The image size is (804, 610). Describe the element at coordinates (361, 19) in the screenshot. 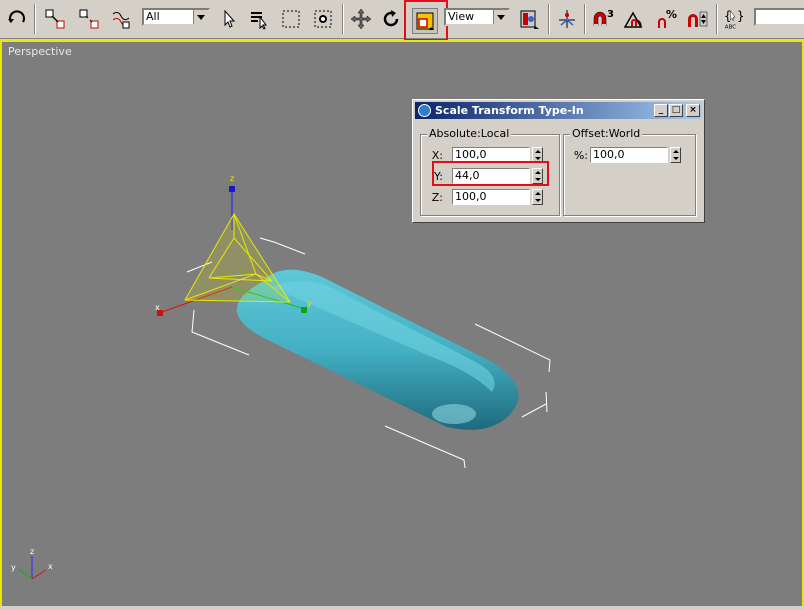

I see `select-and-move-icon` at that location.